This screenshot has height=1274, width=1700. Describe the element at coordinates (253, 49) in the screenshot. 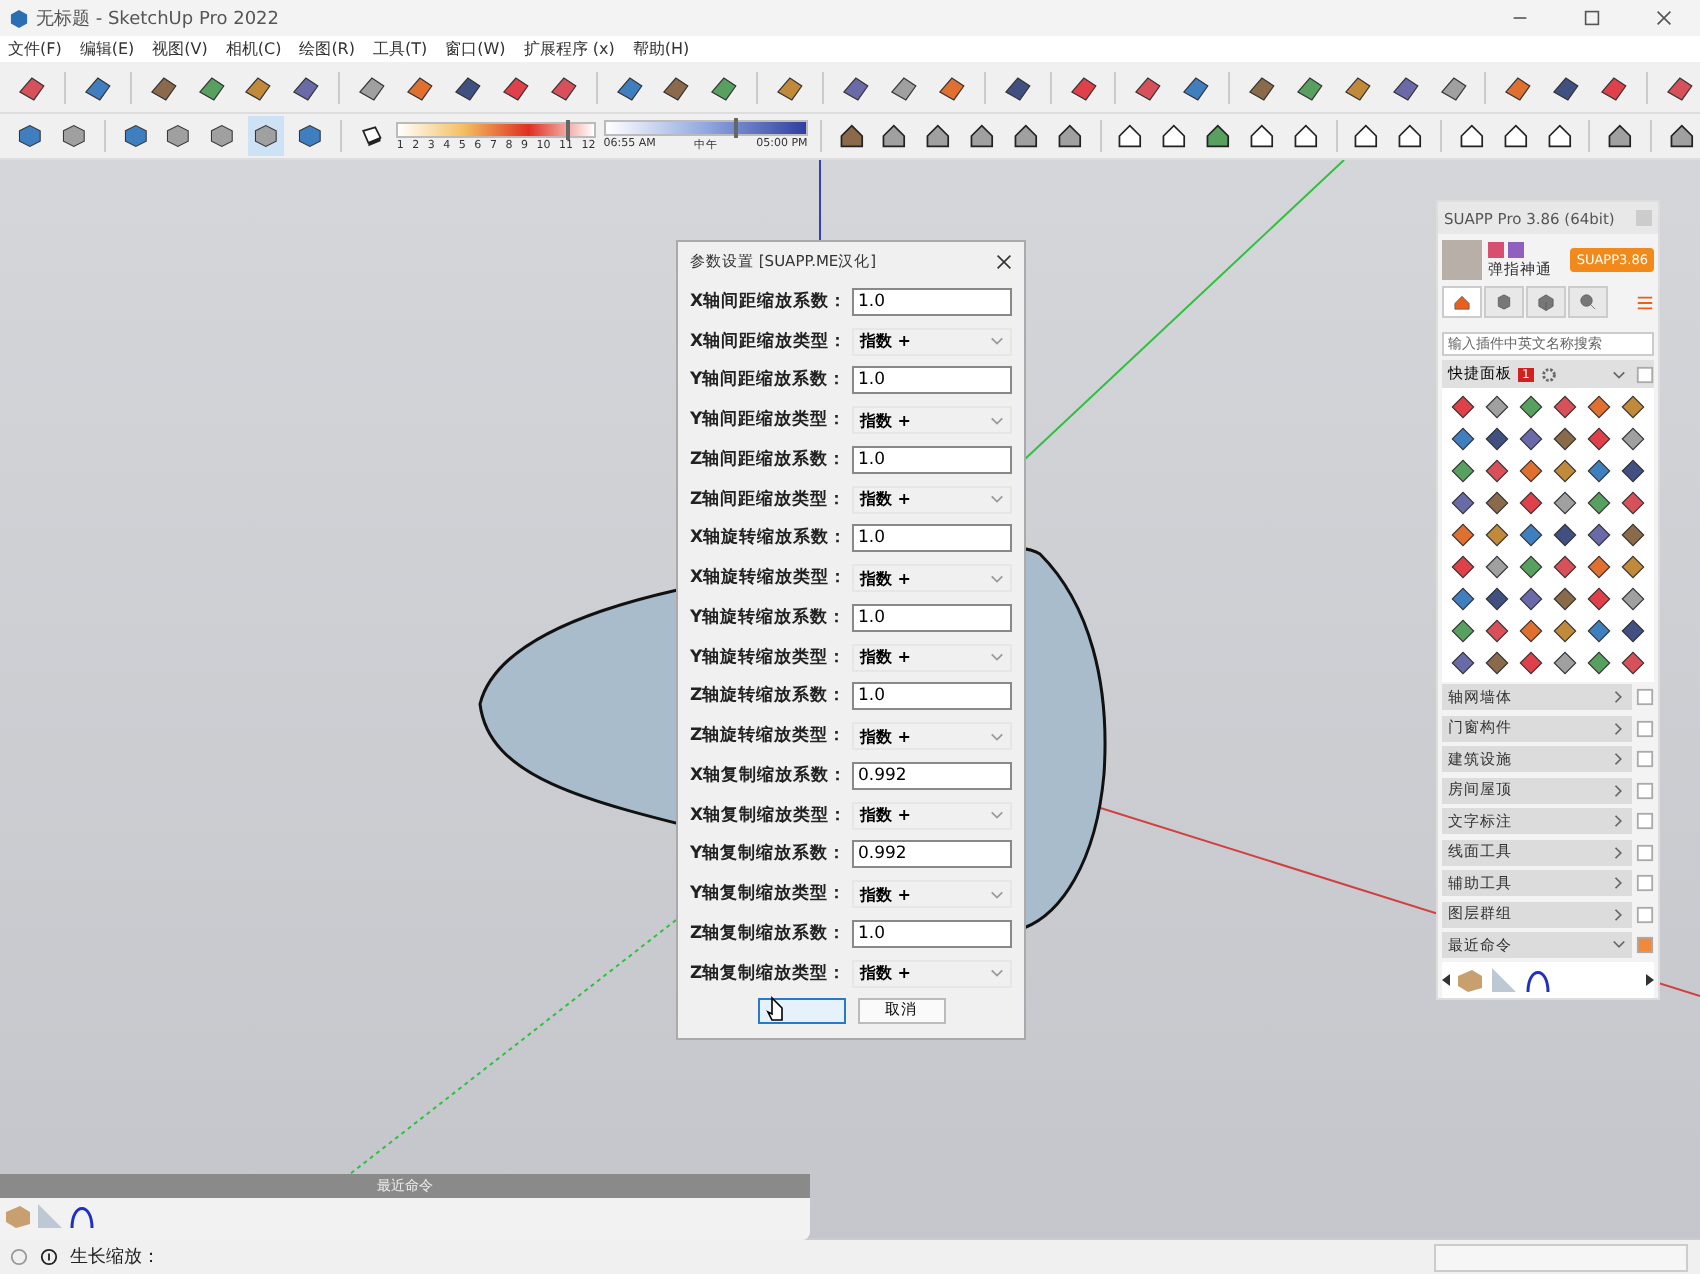

I see `menu-item: 相机(C)` at that location.